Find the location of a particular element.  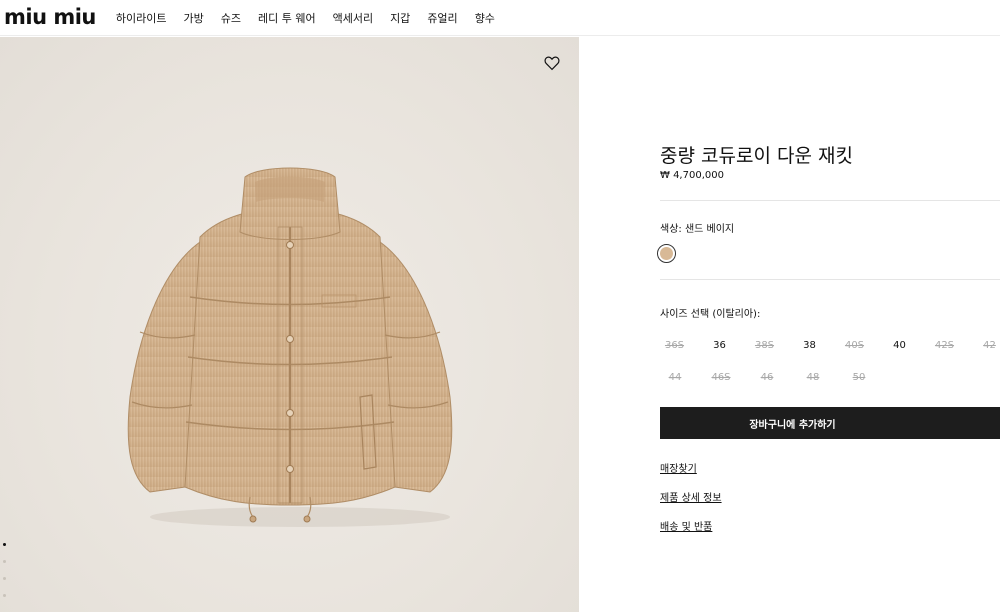

find-store-link: 매장찾기 is located at coordinates (678, 467).